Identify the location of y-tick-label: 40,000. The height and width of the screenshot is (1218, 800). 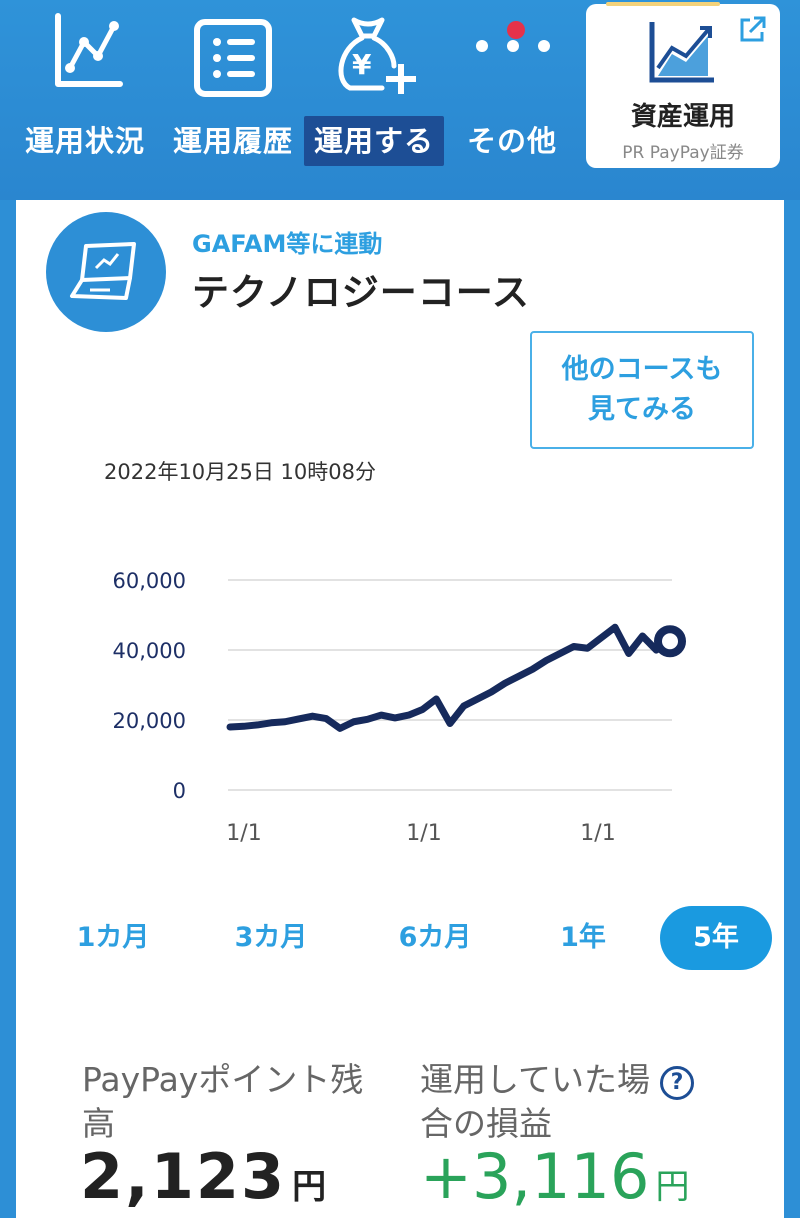
(149, 651).